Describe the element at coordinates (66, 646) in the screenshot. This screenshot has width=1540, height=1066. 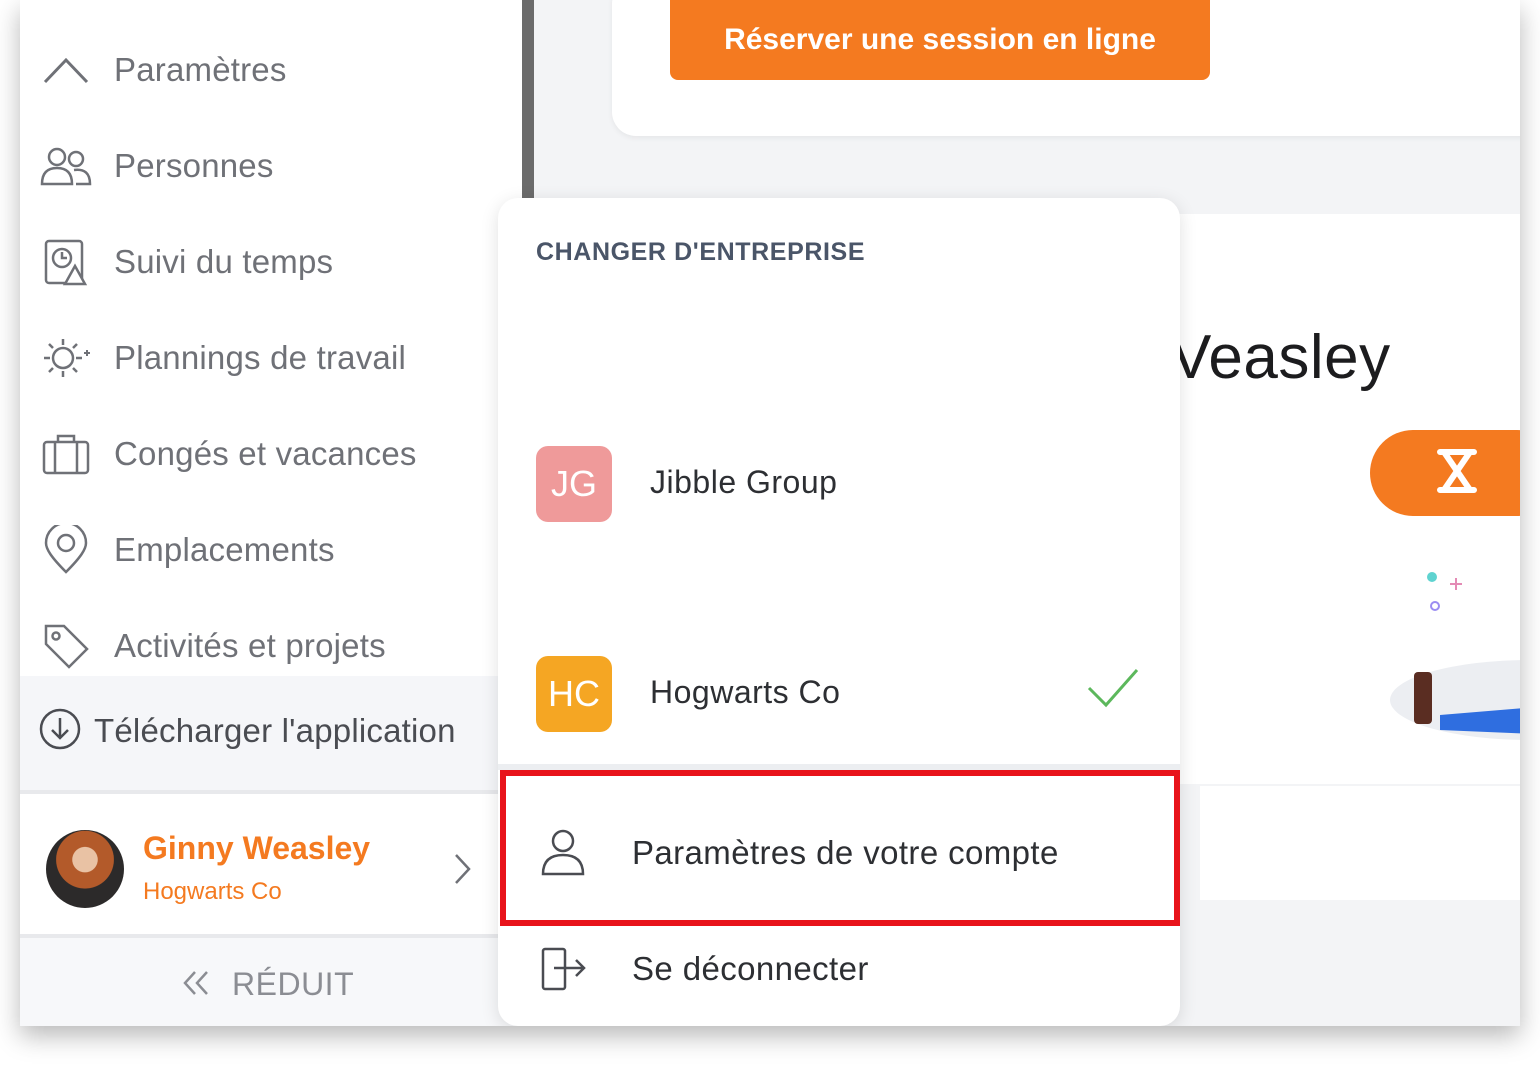
I see `tag-icon` at that location.